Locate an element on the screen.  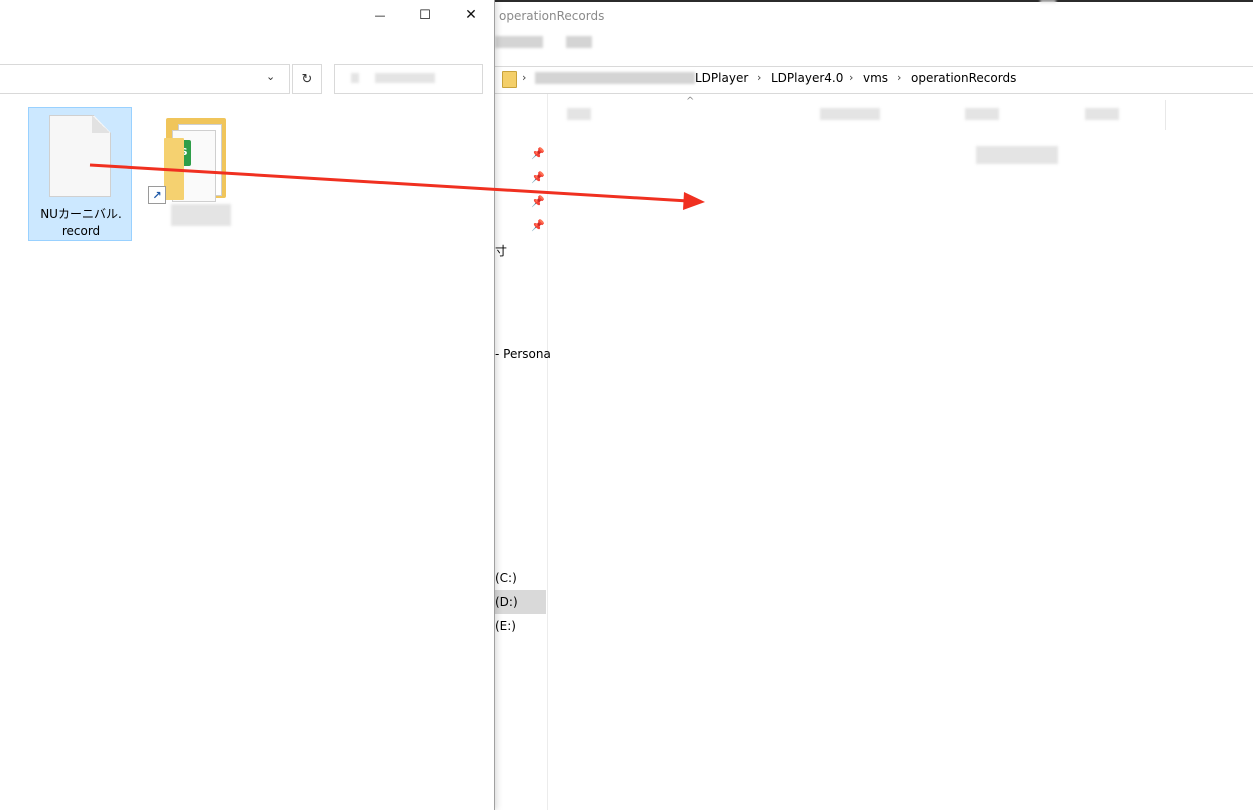
drag-arrow-annotation is located at coordinates (397, 186).